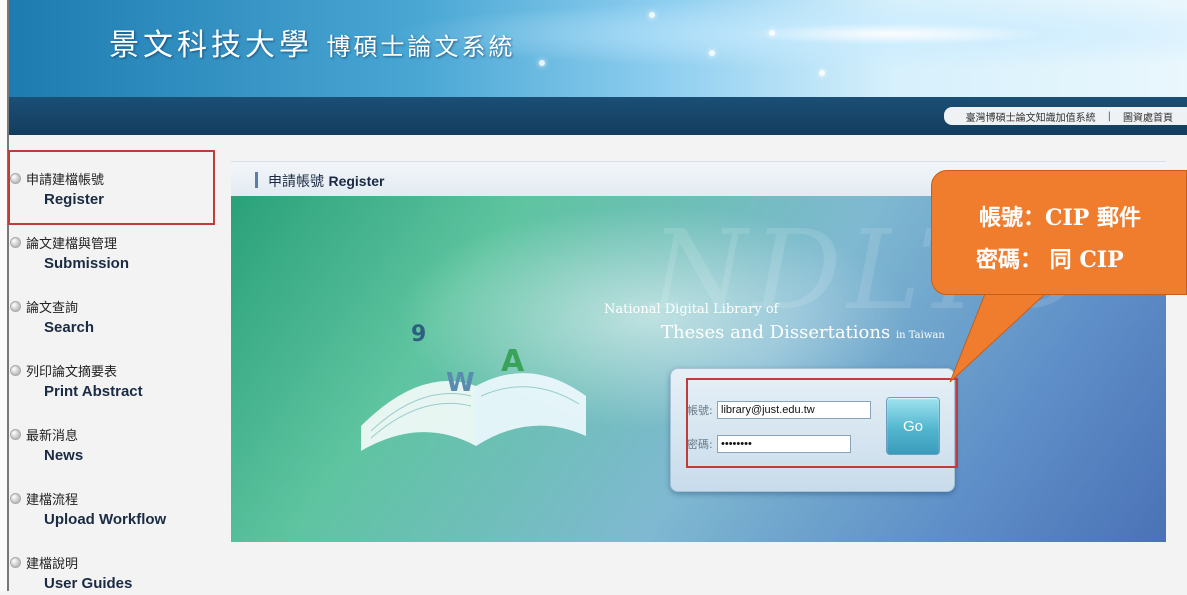 This screenshot has width=1187, height=595. I want to click on highlight-box-login, so click(822, 423).